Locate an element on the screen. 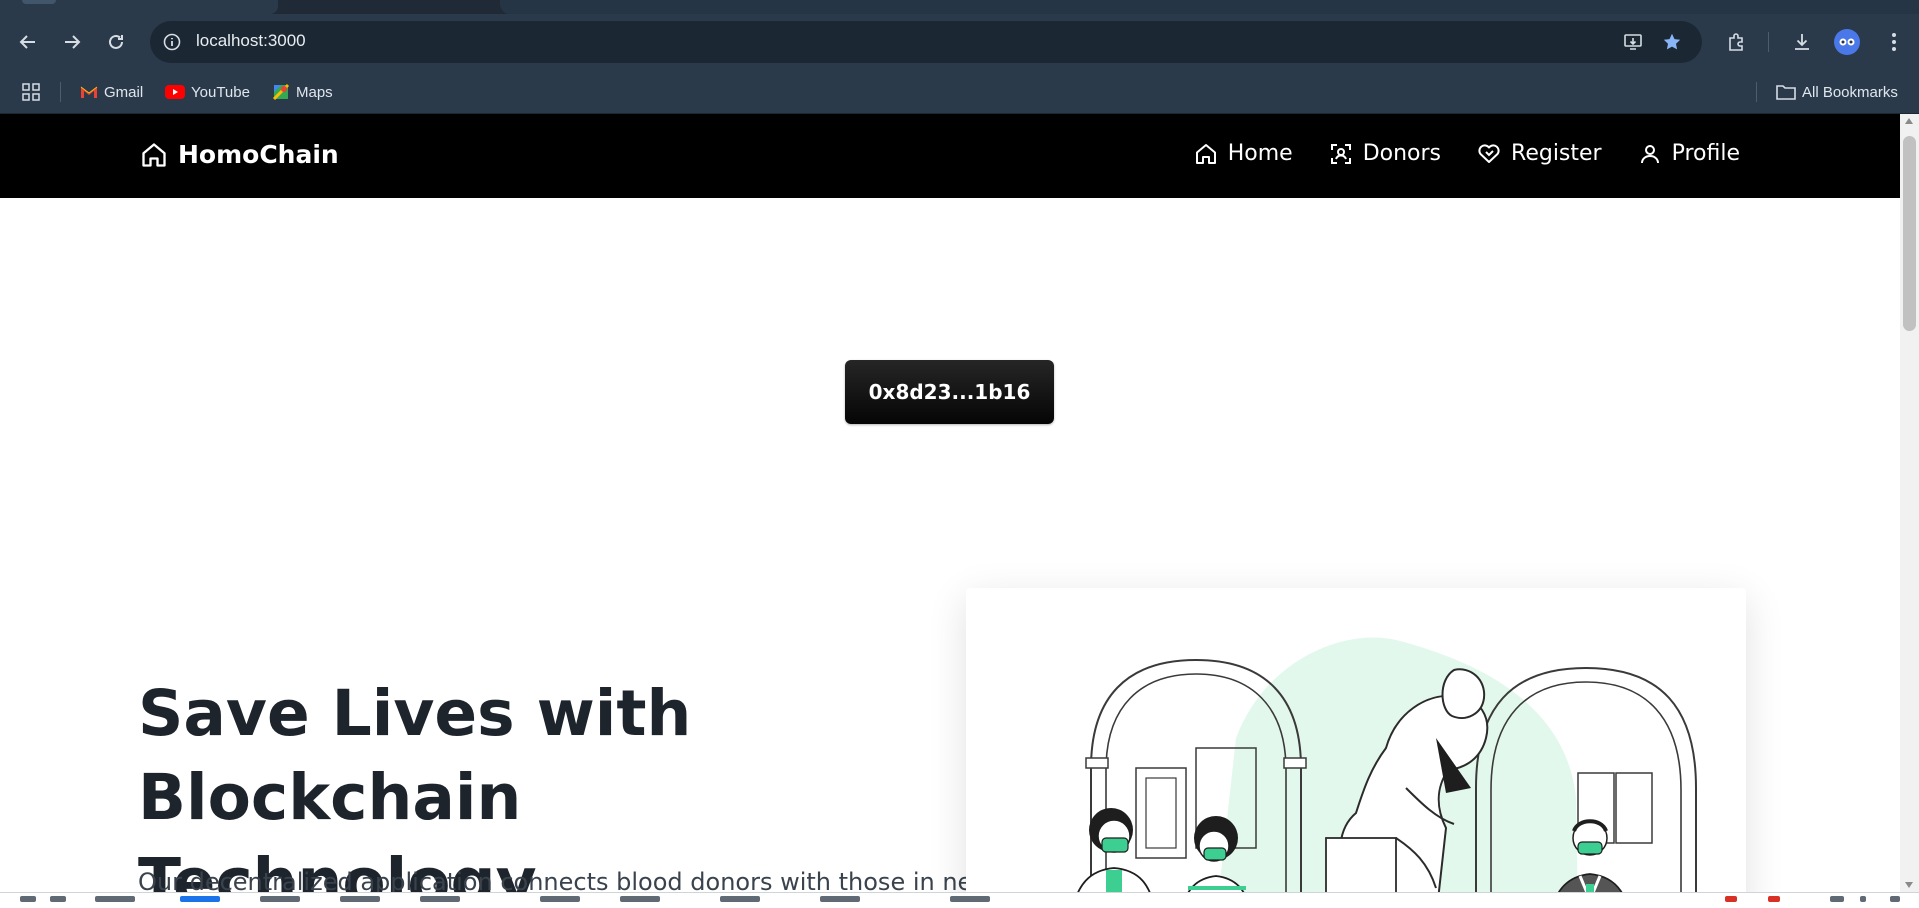 Image resolution: width=1919 pixels, height=908 pixels. scrollbar-thumb is located at coordinates (1909, 233).